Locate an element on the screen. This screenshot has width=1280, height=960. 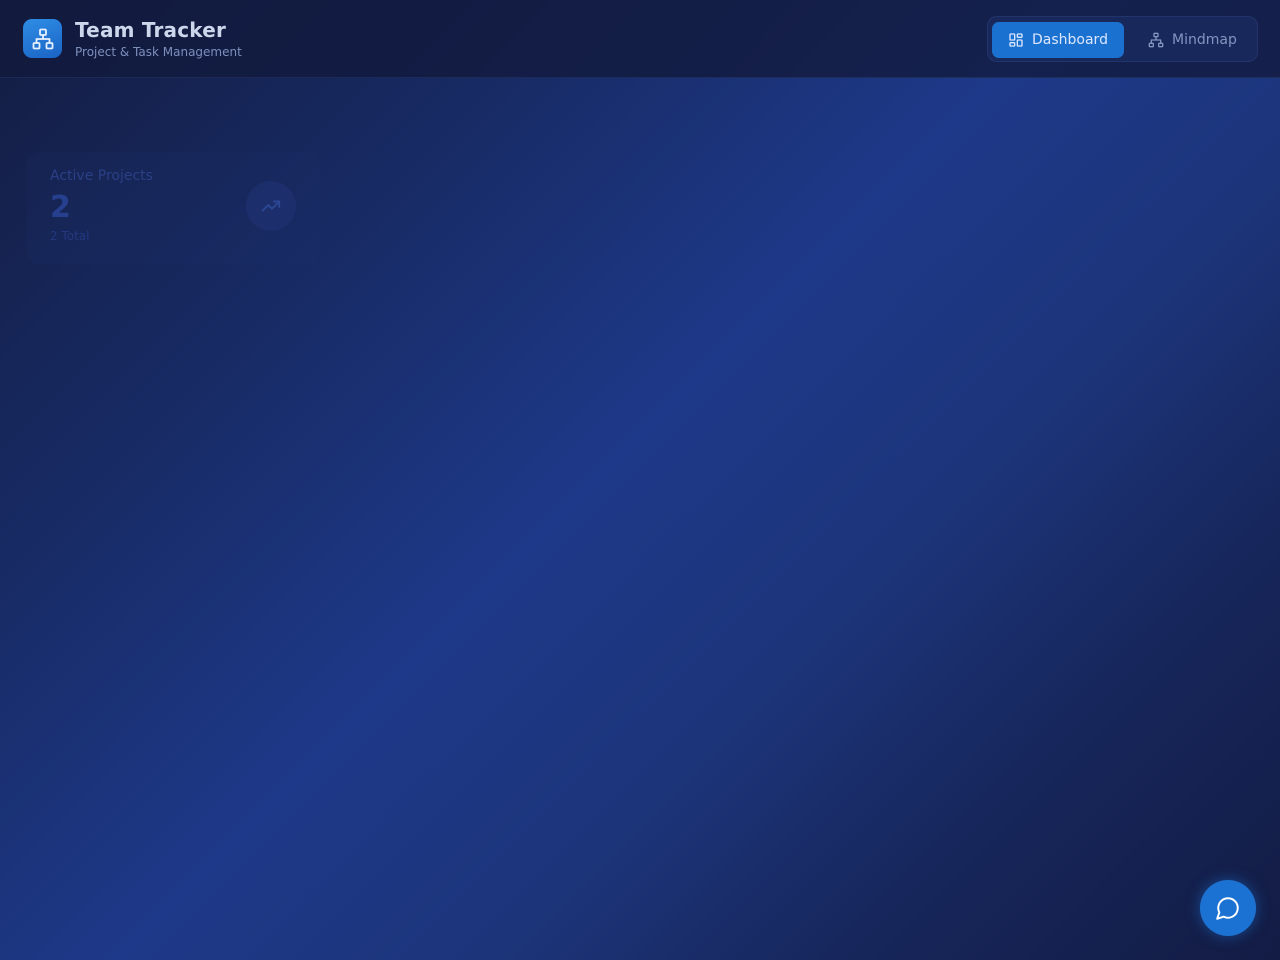
stat-subtext: 2 Total is located at coordinates (70, 236).